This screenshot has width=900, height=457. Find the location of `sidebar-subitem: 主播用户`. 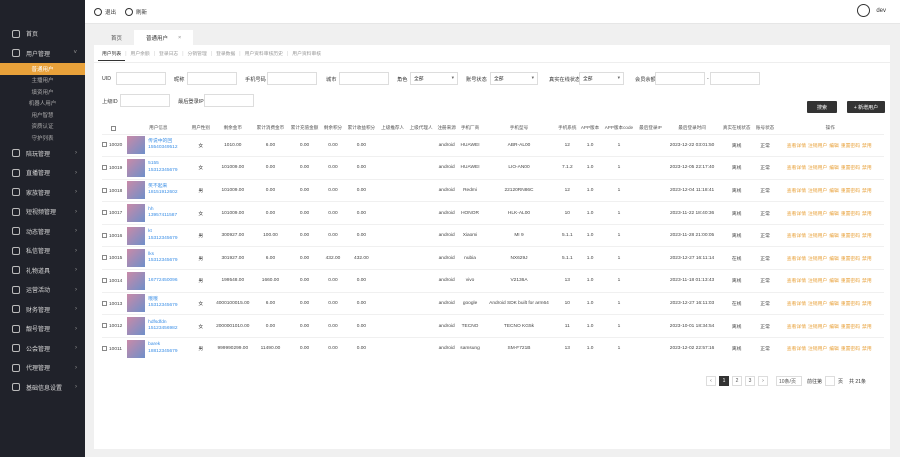

sidebar-subitem: 主播用户 is located at coordinates (42, 81).